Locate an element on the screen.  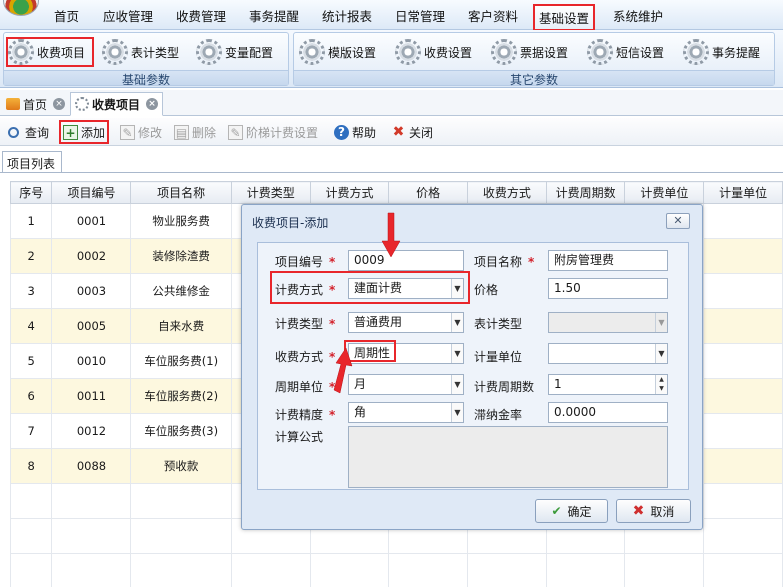
menu-basic-settings: 基础设置 is located at coordinates (564, 17).